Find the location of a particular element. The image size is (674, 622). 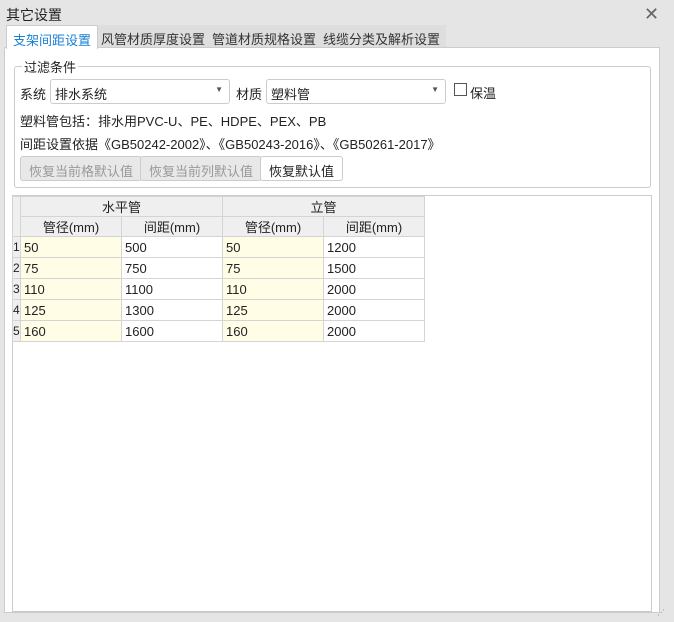

table-cell: 750 is located at coordinates (172, 268).